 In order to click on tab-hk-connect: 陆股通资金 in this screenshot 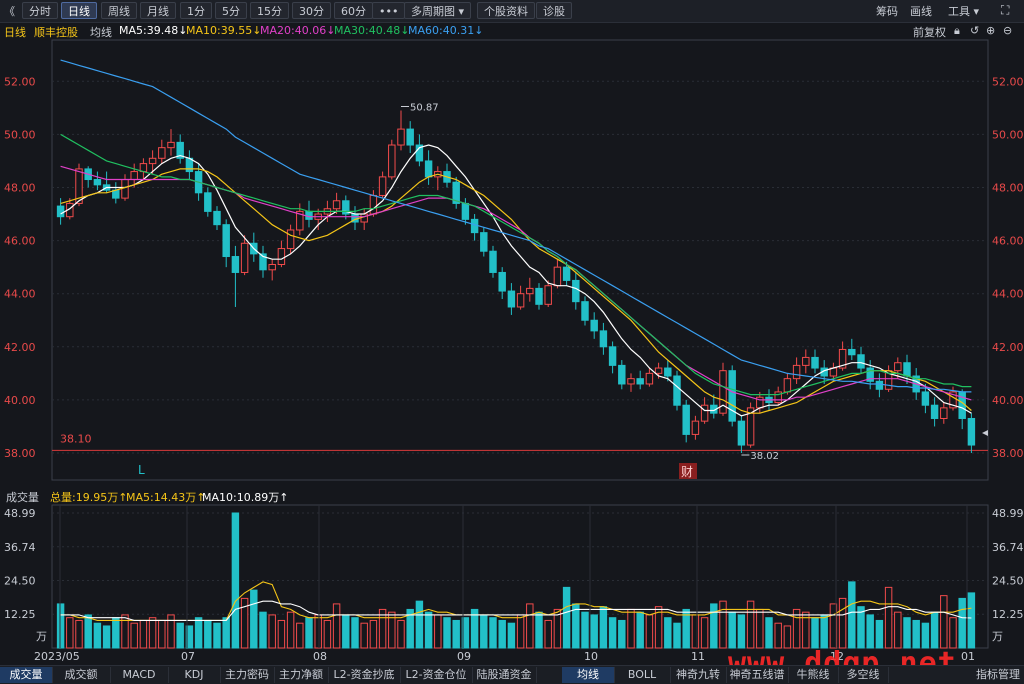, I will do `click(504, 675)`.